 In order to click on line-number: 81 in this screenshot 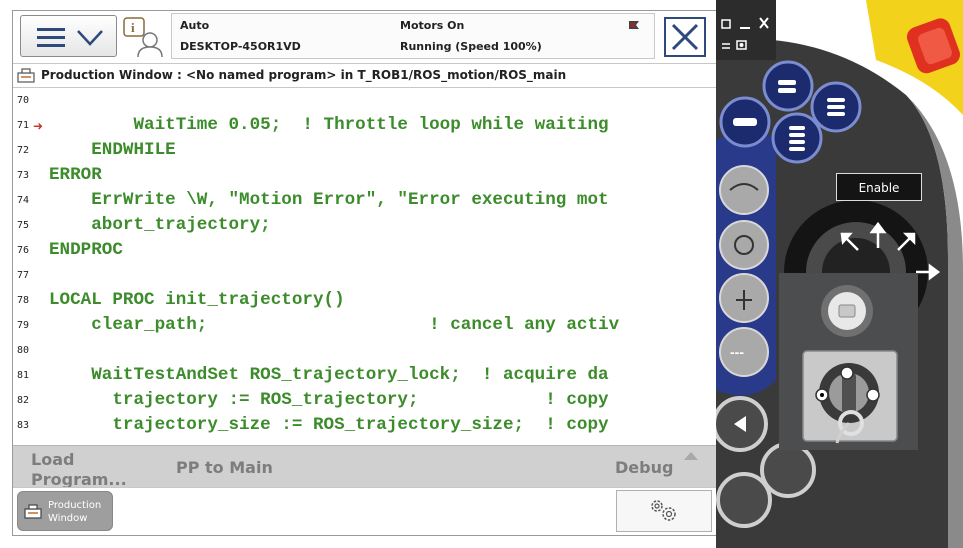, I will do `click(23, 375)`.